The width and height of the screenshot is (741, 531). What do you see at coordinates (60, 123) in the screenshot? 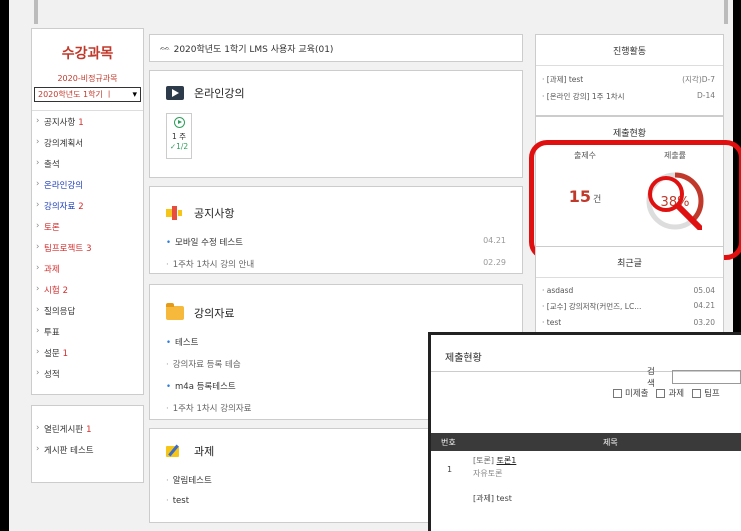
I see `sidebar-item-label: 공지사항` at bounding box center [60, 123].